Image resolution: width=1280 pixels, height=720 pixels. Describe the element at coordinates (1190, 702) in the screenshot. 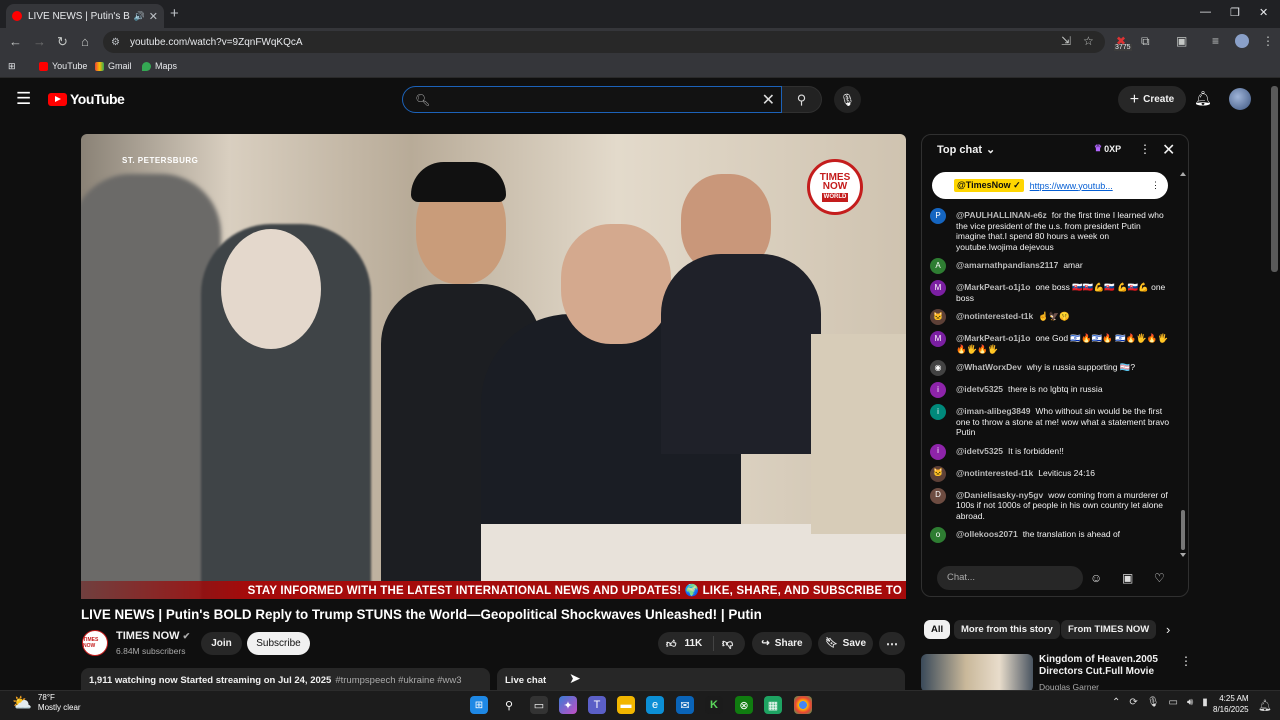

I see `volume-icon: 🔊︎` at that location.